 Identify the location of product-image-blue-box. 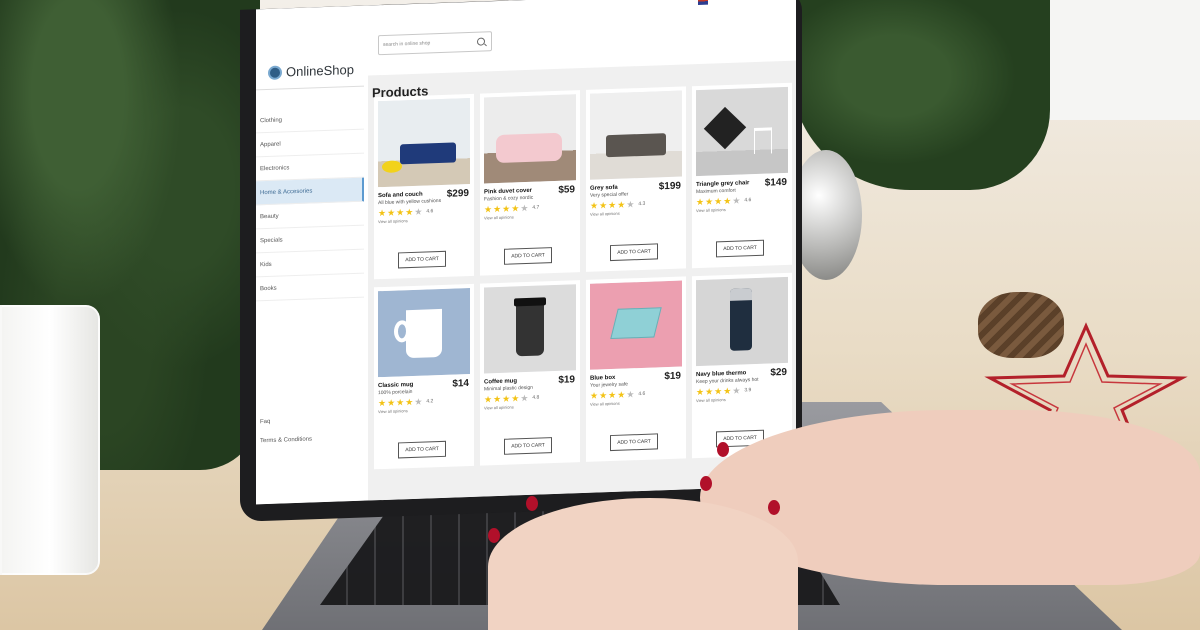
(636, 325).